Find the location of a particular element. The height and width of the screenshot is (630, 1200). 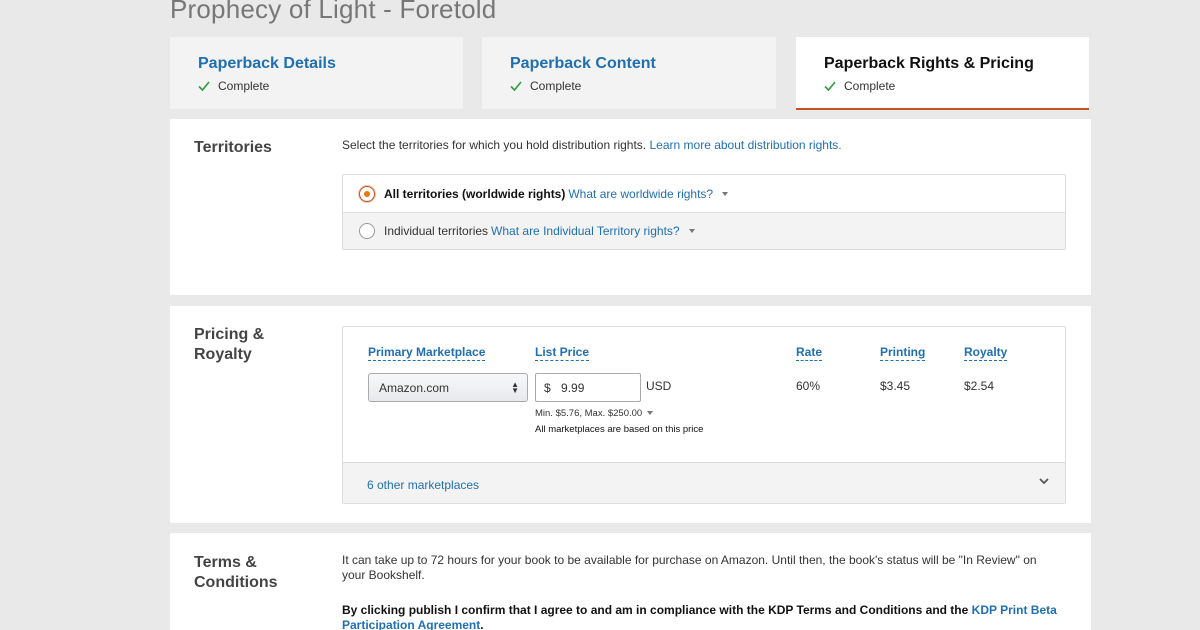

other-marketplaces-toggle: 6 other marketplaces is located at coordinates (704, 482).